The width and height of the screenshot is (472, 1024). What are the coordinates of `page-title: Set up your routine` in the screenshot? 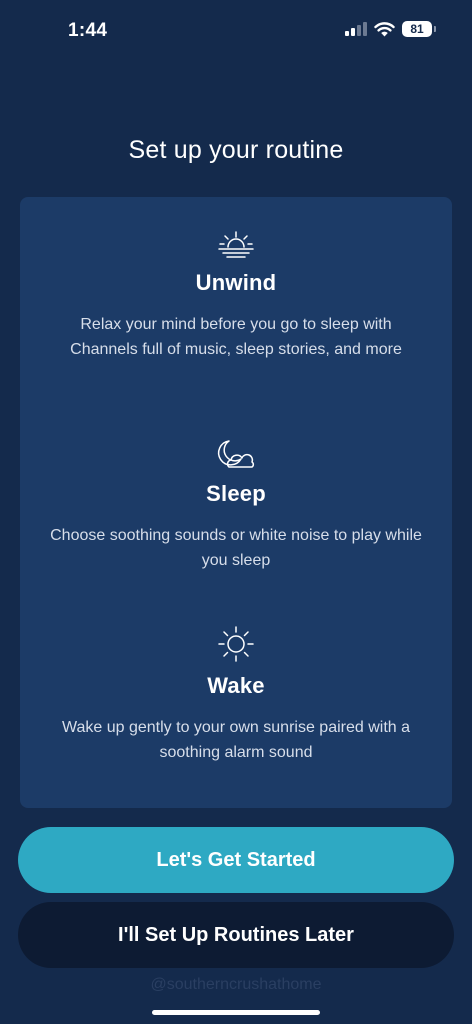 It's located at (236, 150).